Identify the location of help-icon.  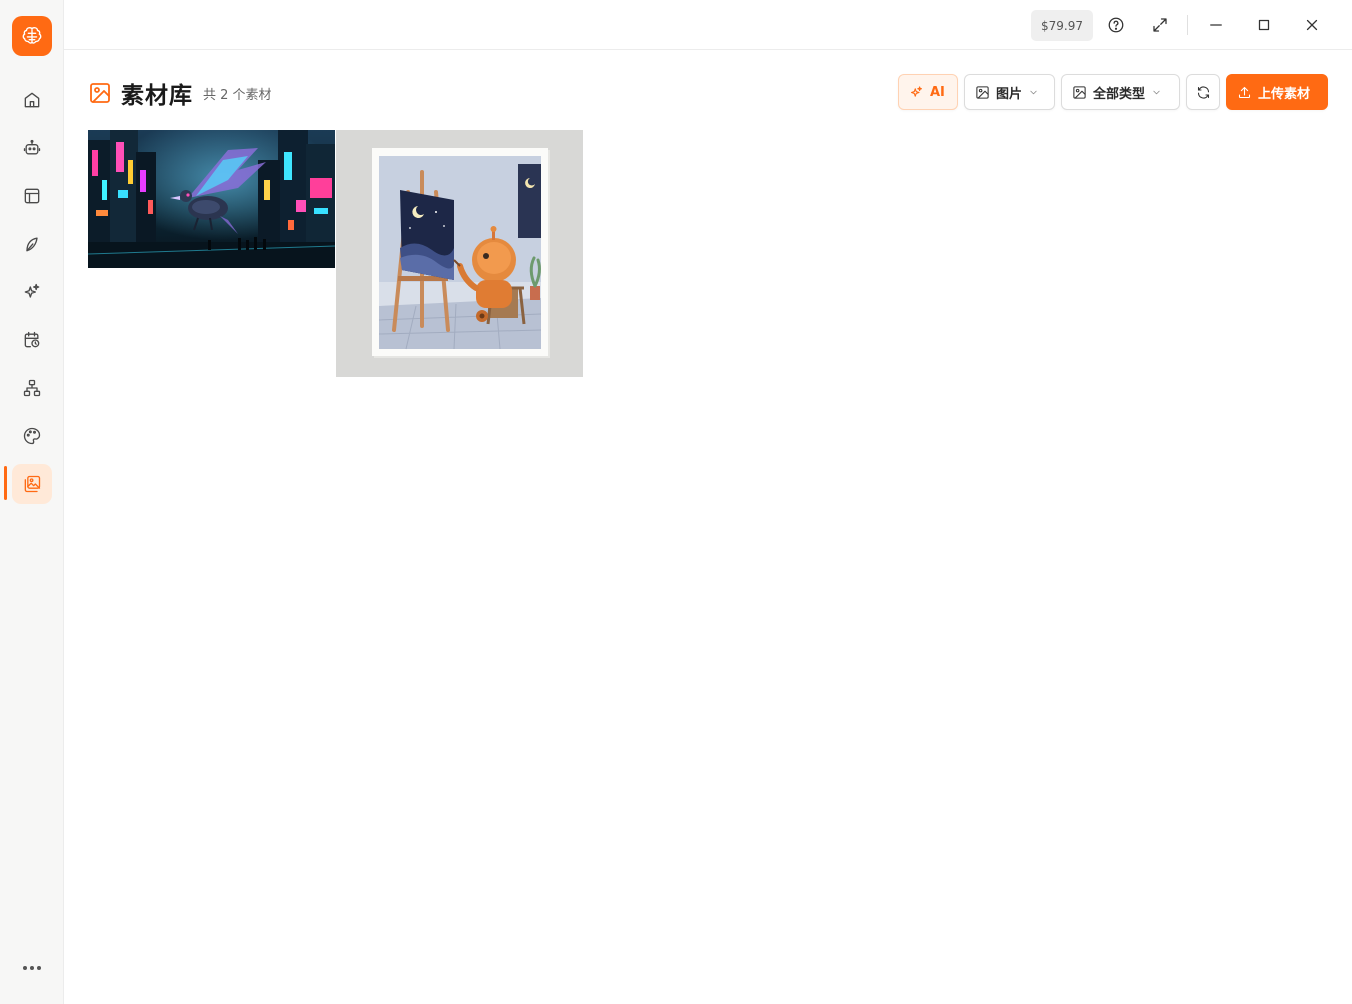
(1116, 25).